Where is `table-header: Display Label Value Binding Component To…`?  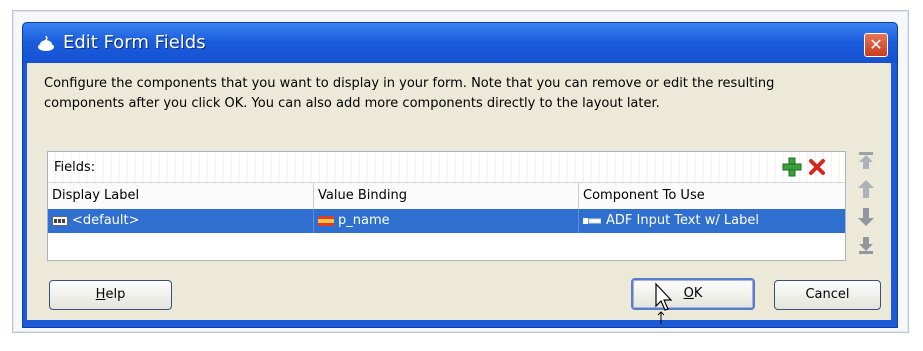 table-header: Display Label Value Binding Component To… is located at coordinates (446, 196).